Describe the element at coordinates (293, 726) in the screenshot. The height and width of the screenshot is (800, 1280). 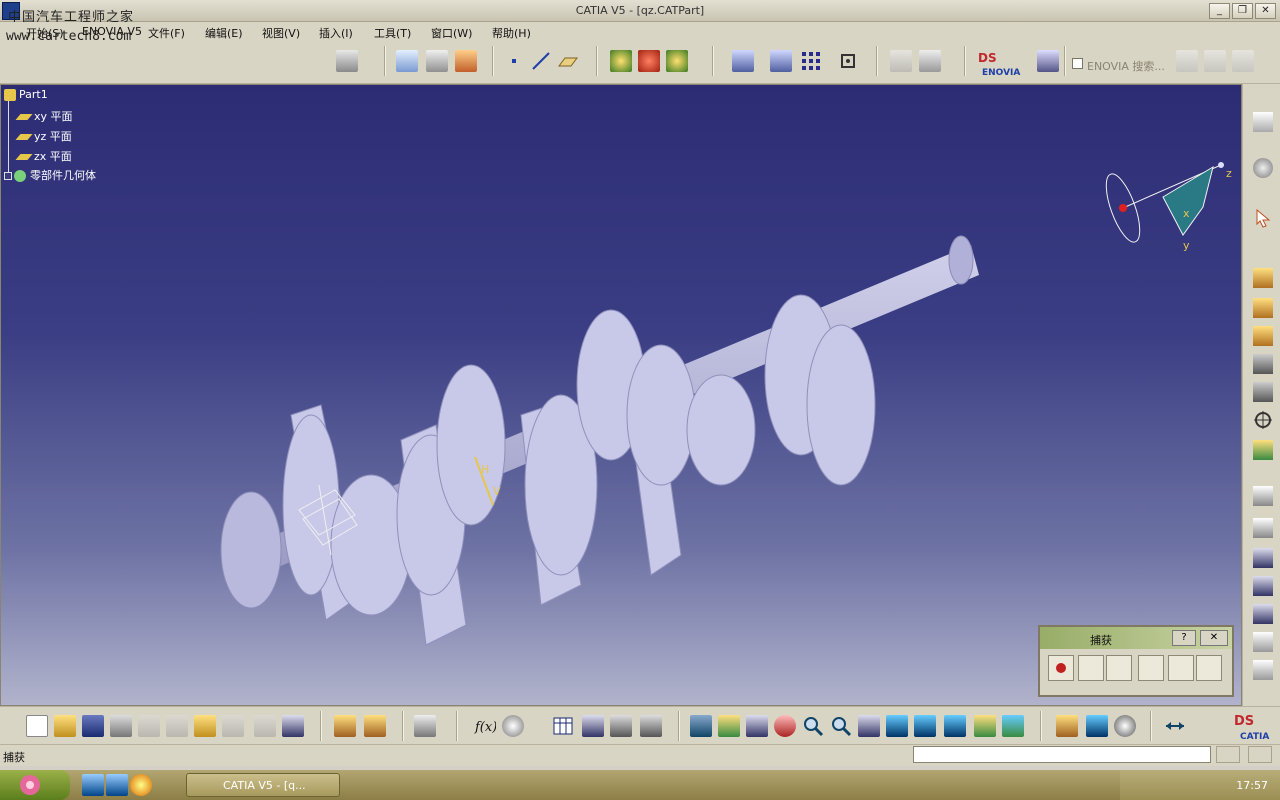
I see `whats-this-icon` at that location.